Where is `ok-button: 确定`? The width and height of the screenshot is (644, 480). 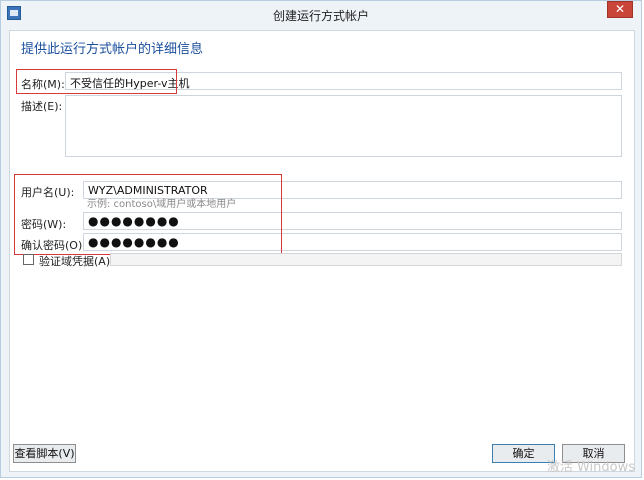
ok-button: 确定 is located at coordinates (523, 453).